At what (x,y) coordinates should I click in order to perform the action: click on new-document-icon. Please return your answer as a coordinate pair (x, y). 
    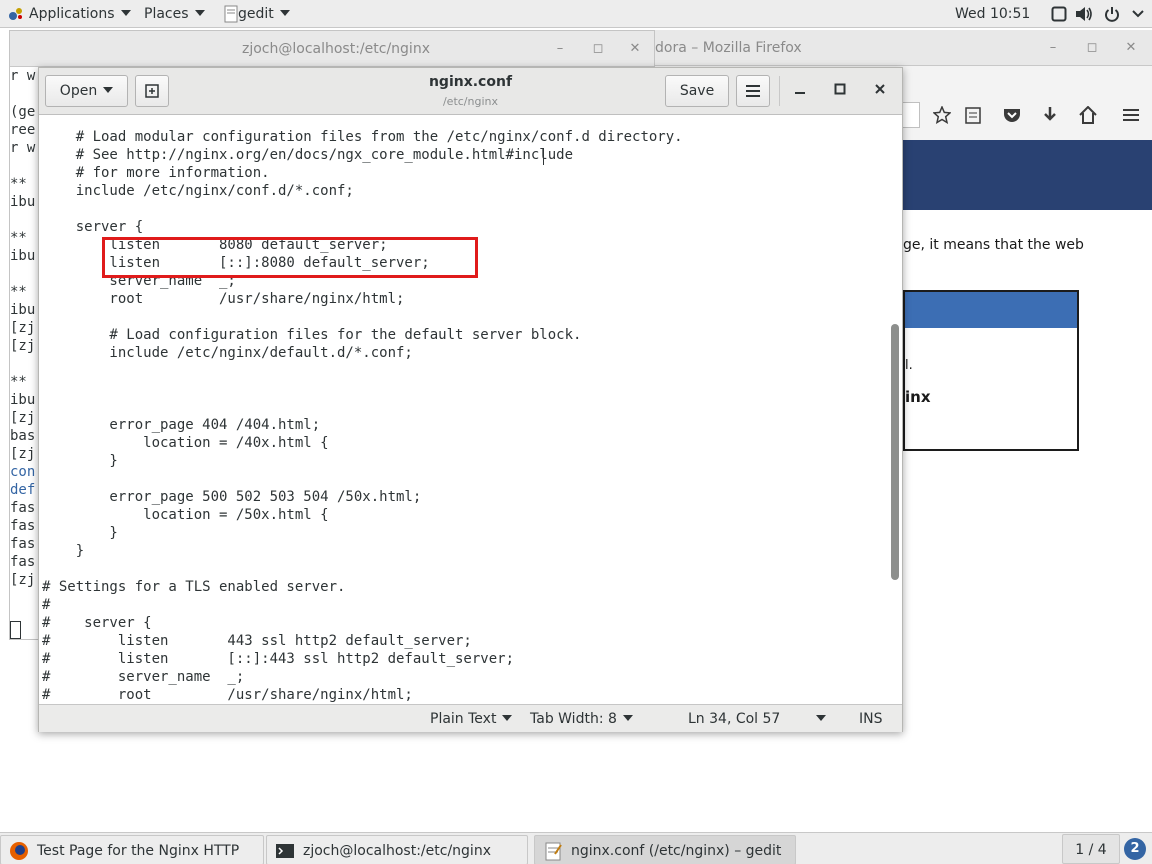
    Looking at the image, I should click on (152, 91).